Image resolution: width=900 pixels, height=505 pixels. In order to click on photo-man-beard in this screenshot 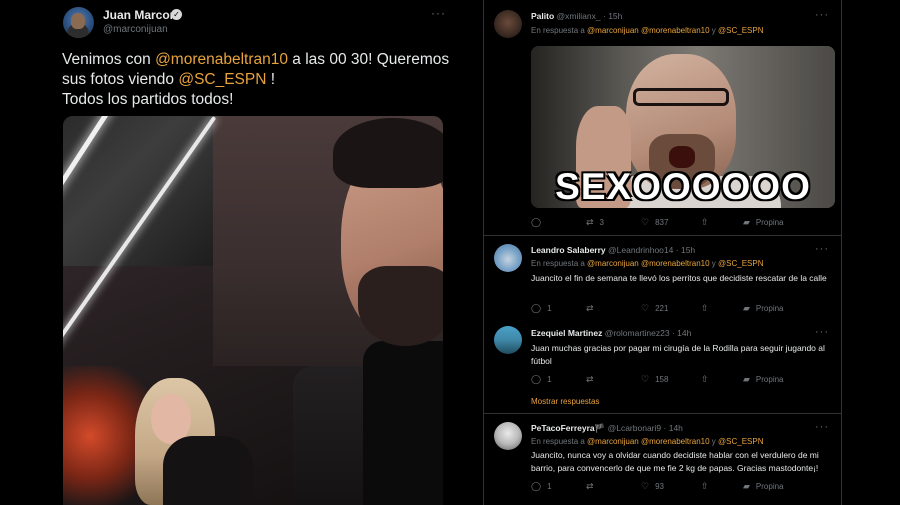, I will do `click(400, 306)`.